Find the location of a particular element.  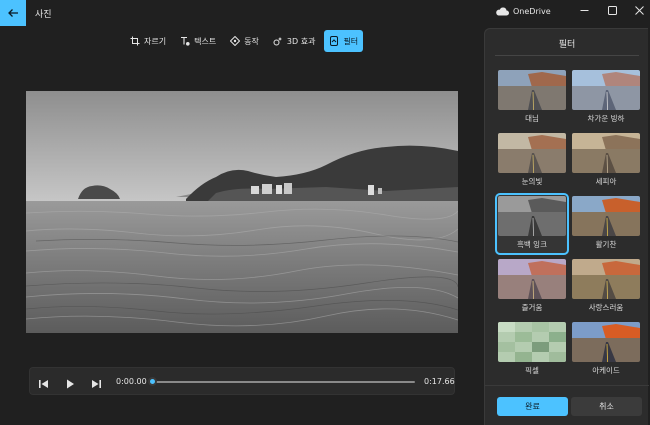

motion-icon is located at coordinates (235, 41).